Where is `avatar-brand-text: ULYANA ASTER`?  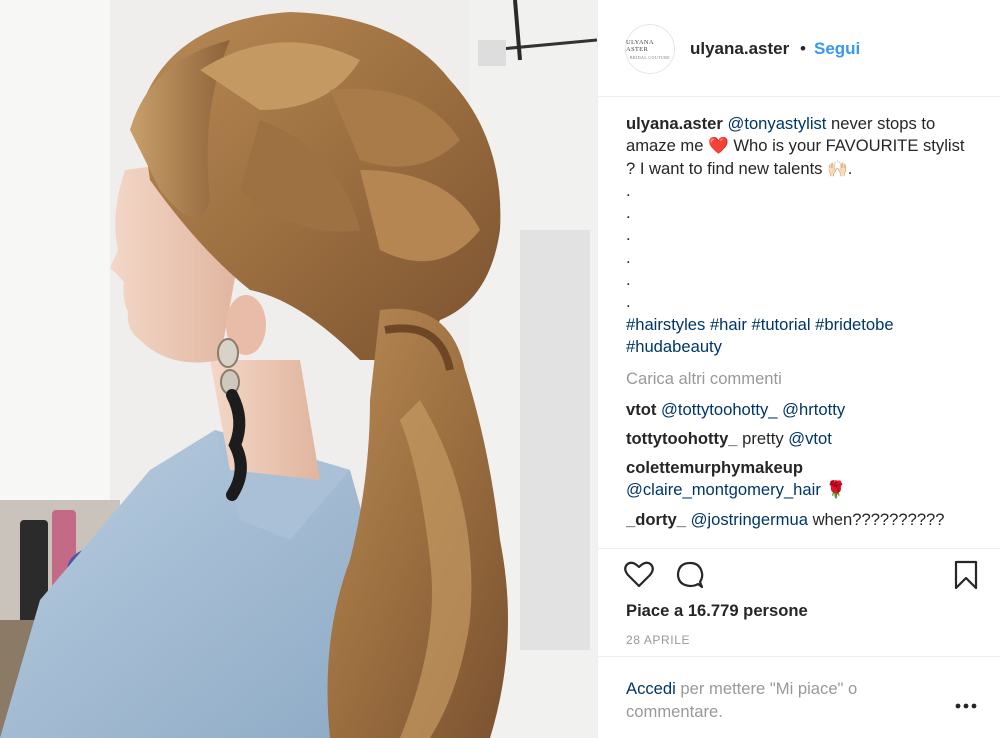
avatar-brand-text: ULYANA ASTER is located at coordinates (640, 45).